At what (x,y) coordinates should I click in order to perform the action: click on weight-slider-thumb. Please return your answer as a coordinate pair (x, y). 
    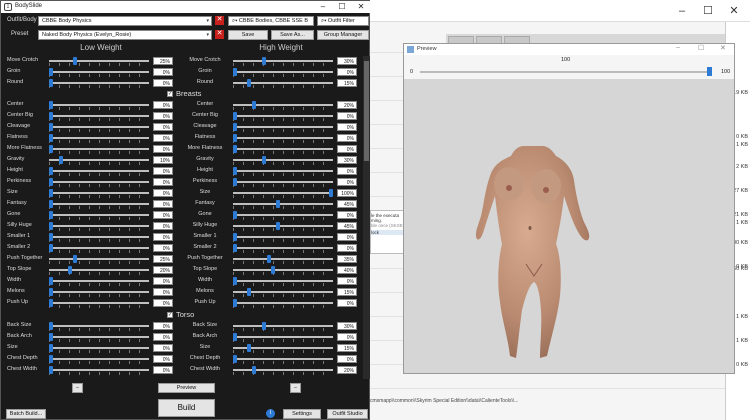
    Looking at the image, I should click on (709, 71).